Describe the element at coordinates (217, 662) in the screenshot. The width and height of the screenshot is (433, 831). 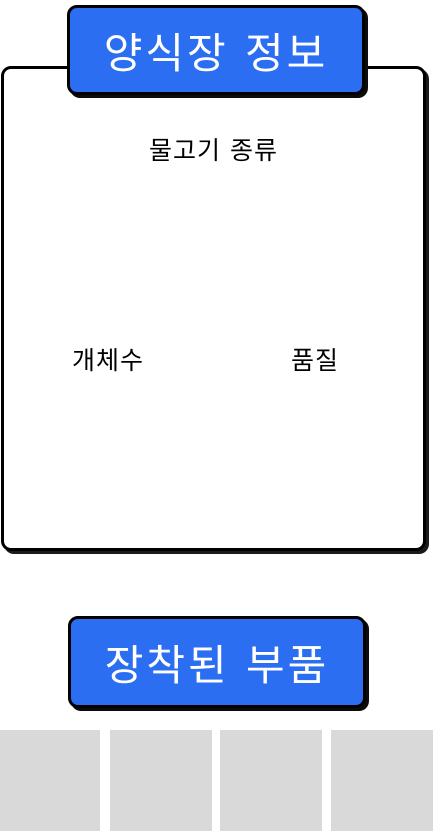
I see `equipped-parts-title: 장착된 부품` at that location.